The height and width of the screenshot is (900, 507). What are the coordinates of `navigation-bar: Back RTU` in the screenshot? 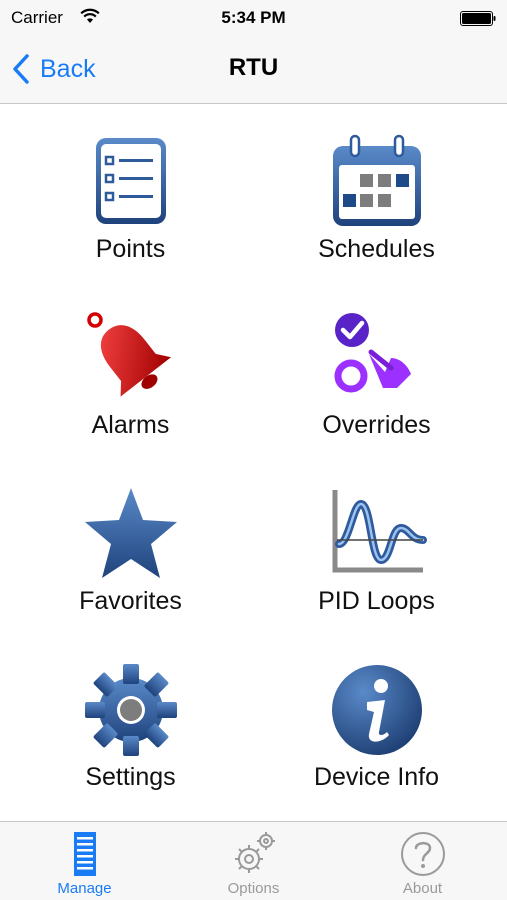 It's located at (253, 70).